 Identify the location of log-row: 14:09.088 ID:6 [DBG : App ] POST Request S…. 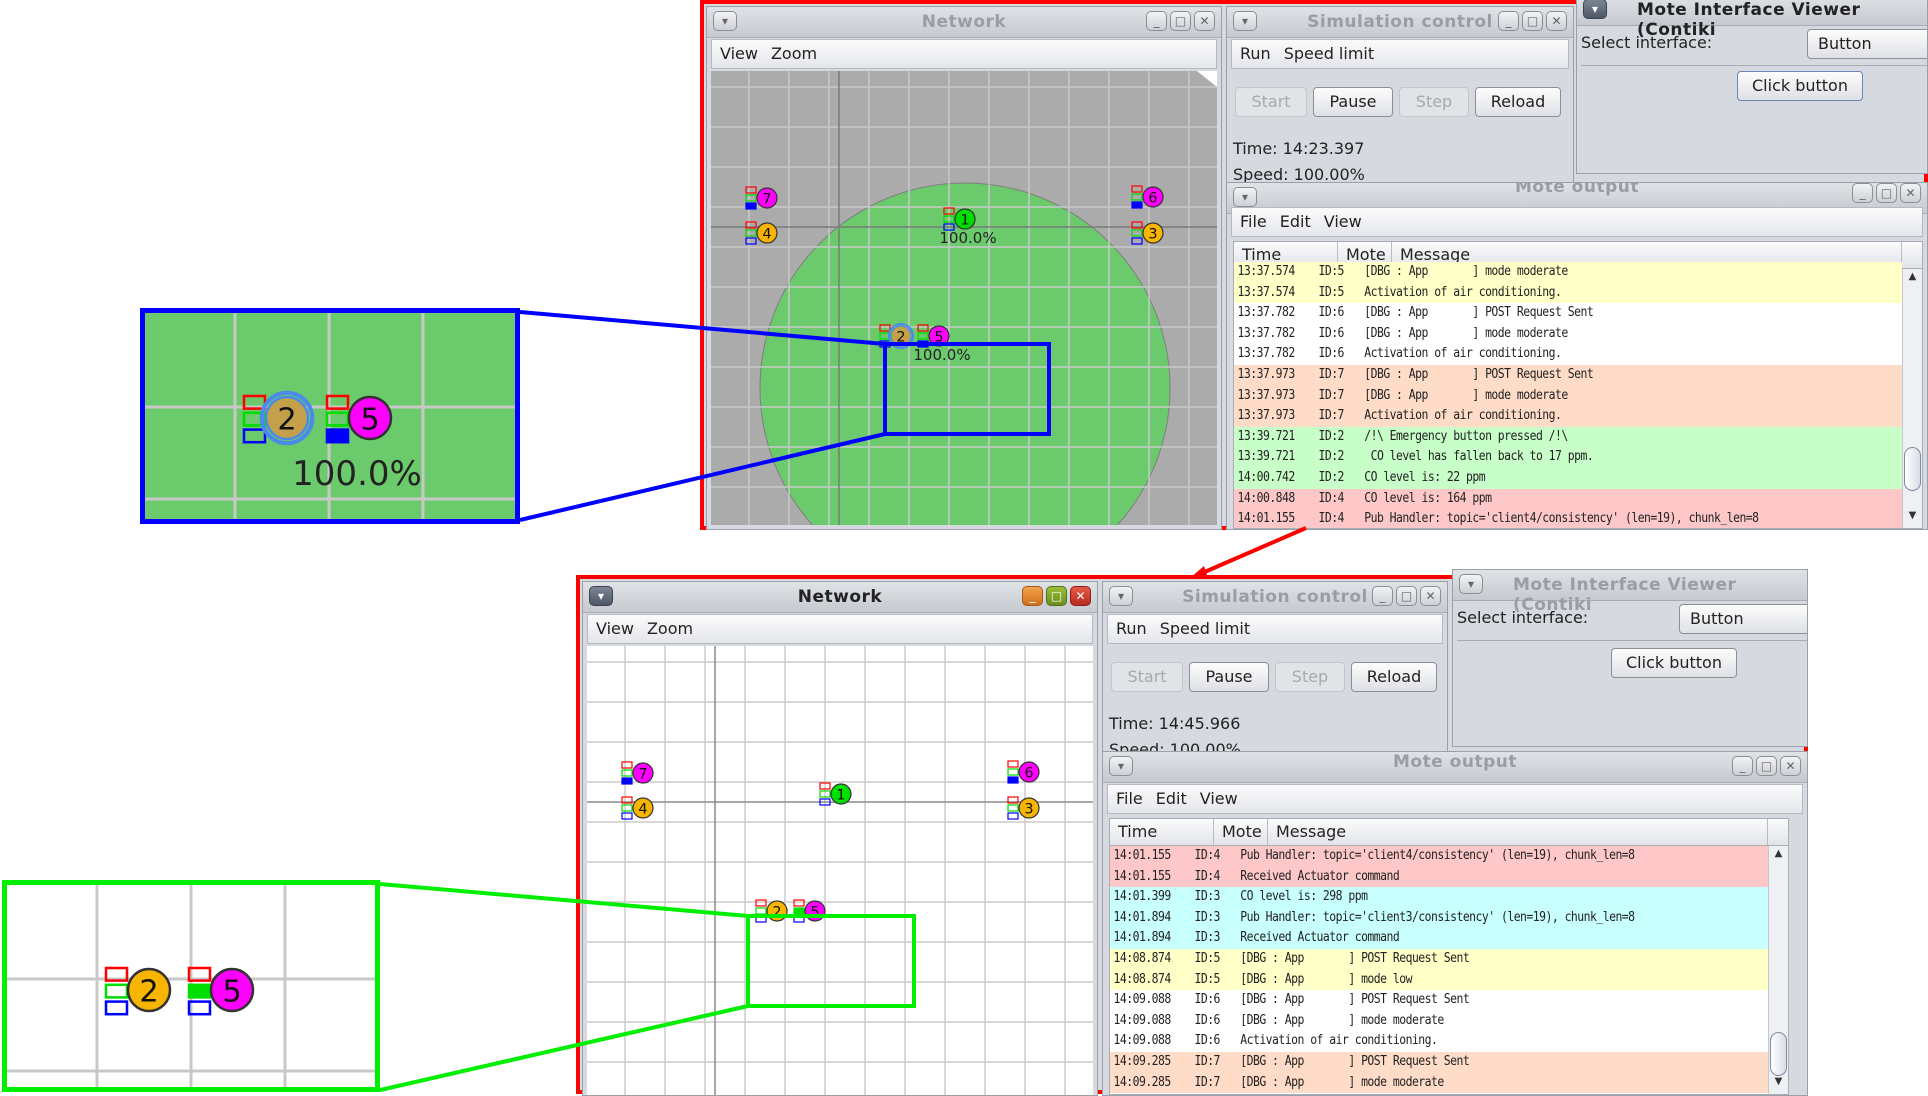
(1439, 1000).